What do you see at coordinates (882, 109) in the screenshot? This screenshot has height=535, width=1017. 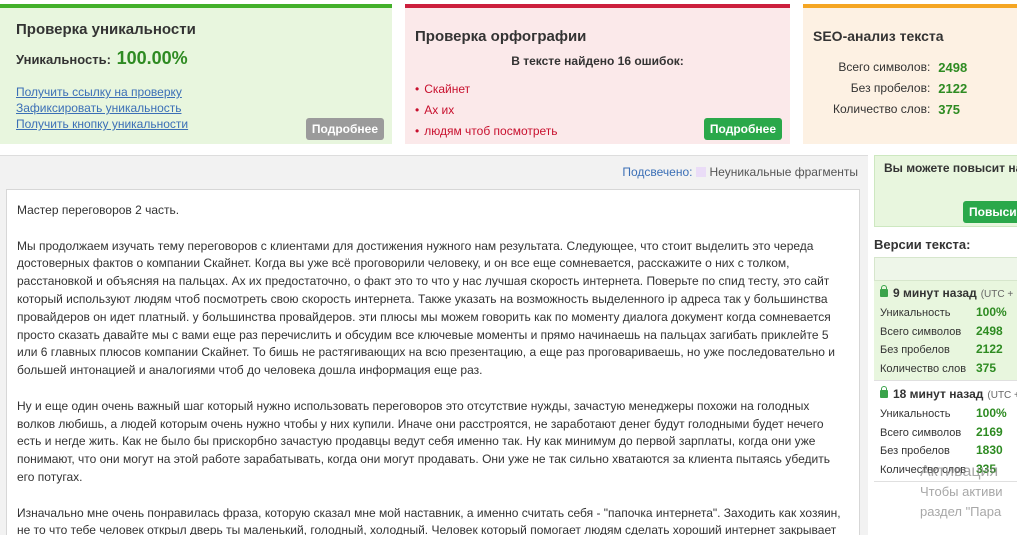 I see `seo-label: Количество слов:` at bounding box center [882, 109].